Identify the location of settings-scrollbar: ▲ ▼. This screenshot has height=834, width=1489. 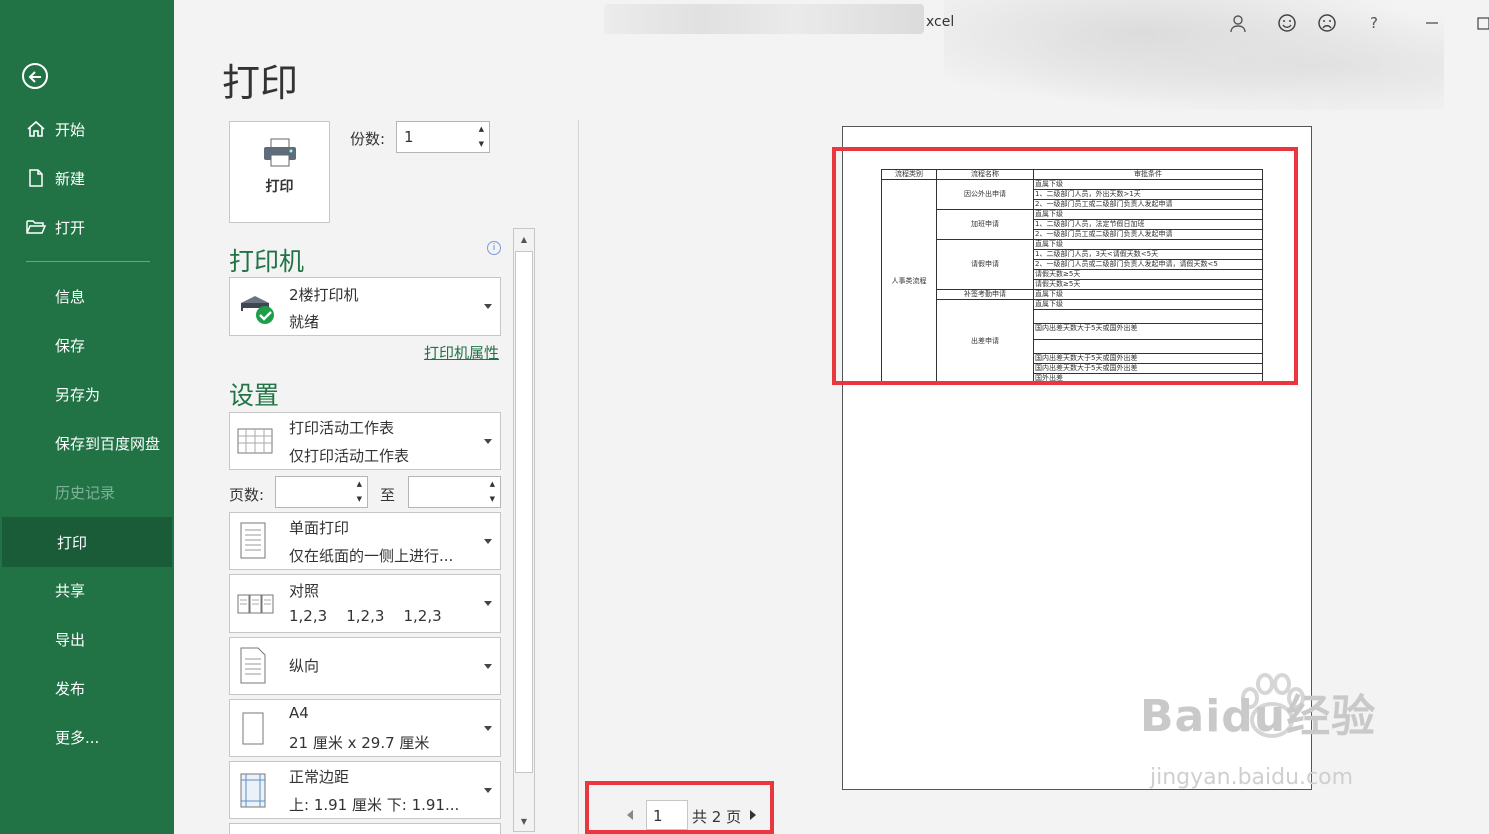
(524, 530).